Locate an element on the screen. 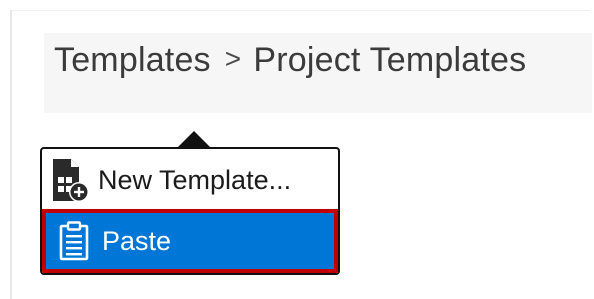  breadcrumb-current: Project Templates is located at coordinates (390, 60).